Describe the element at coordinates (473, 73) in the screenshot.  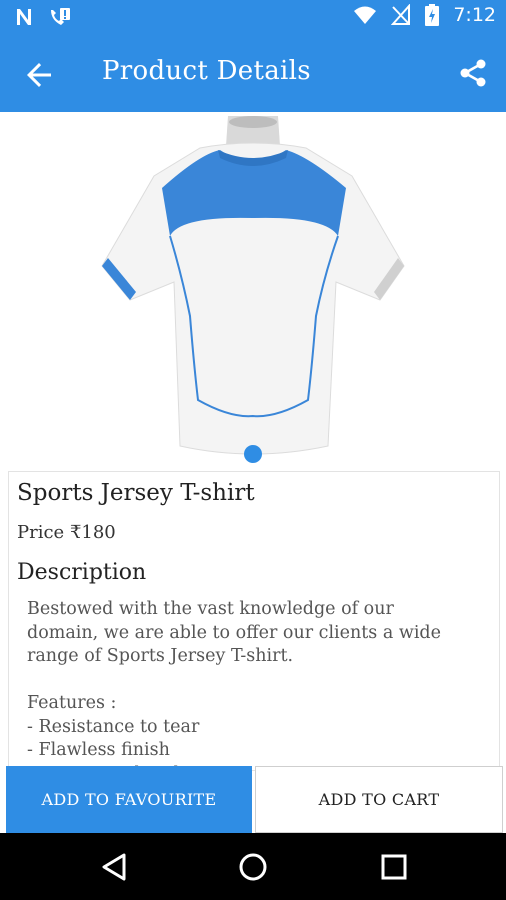
I see `share-icon` at that location.